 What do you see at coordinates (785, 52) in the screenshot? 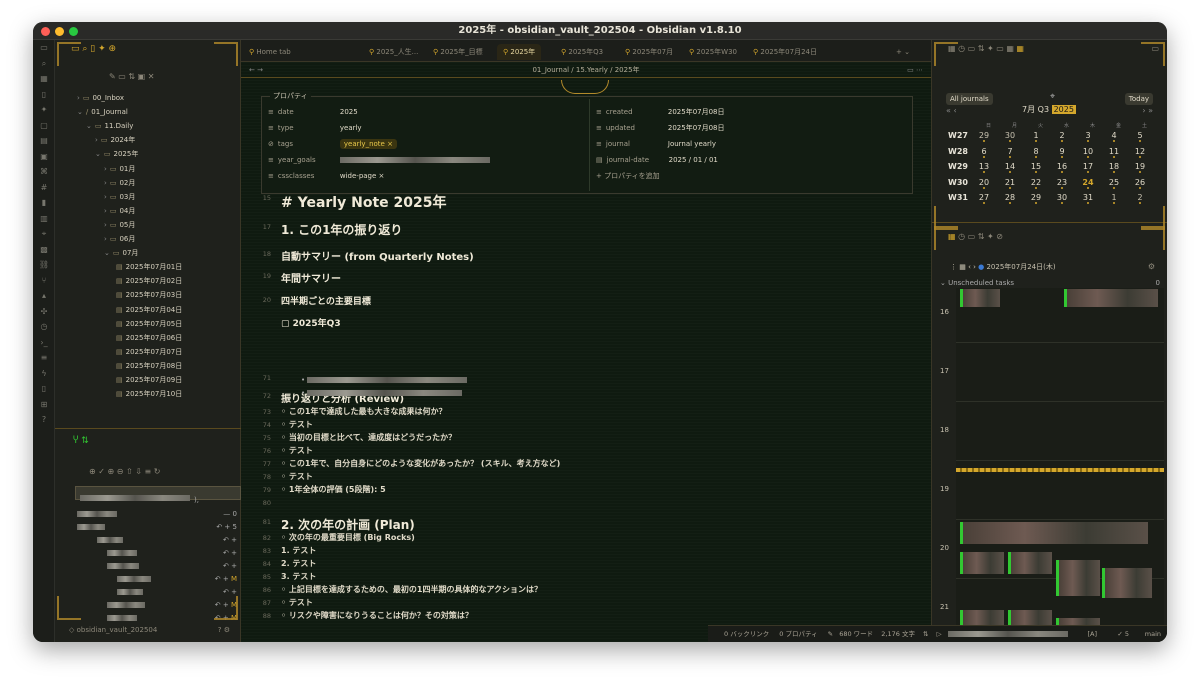
I see `tab: ⚲ 2025年07月24日` at bounding box center [785, 52].